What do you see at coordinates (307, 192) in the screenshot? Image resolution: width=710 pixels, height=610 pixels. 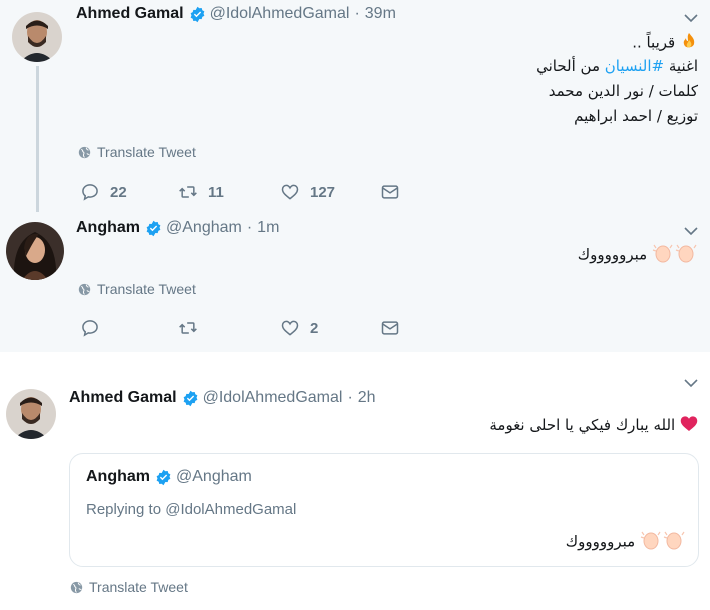 I see `like-button: 127` at bounding box center [307, 192].